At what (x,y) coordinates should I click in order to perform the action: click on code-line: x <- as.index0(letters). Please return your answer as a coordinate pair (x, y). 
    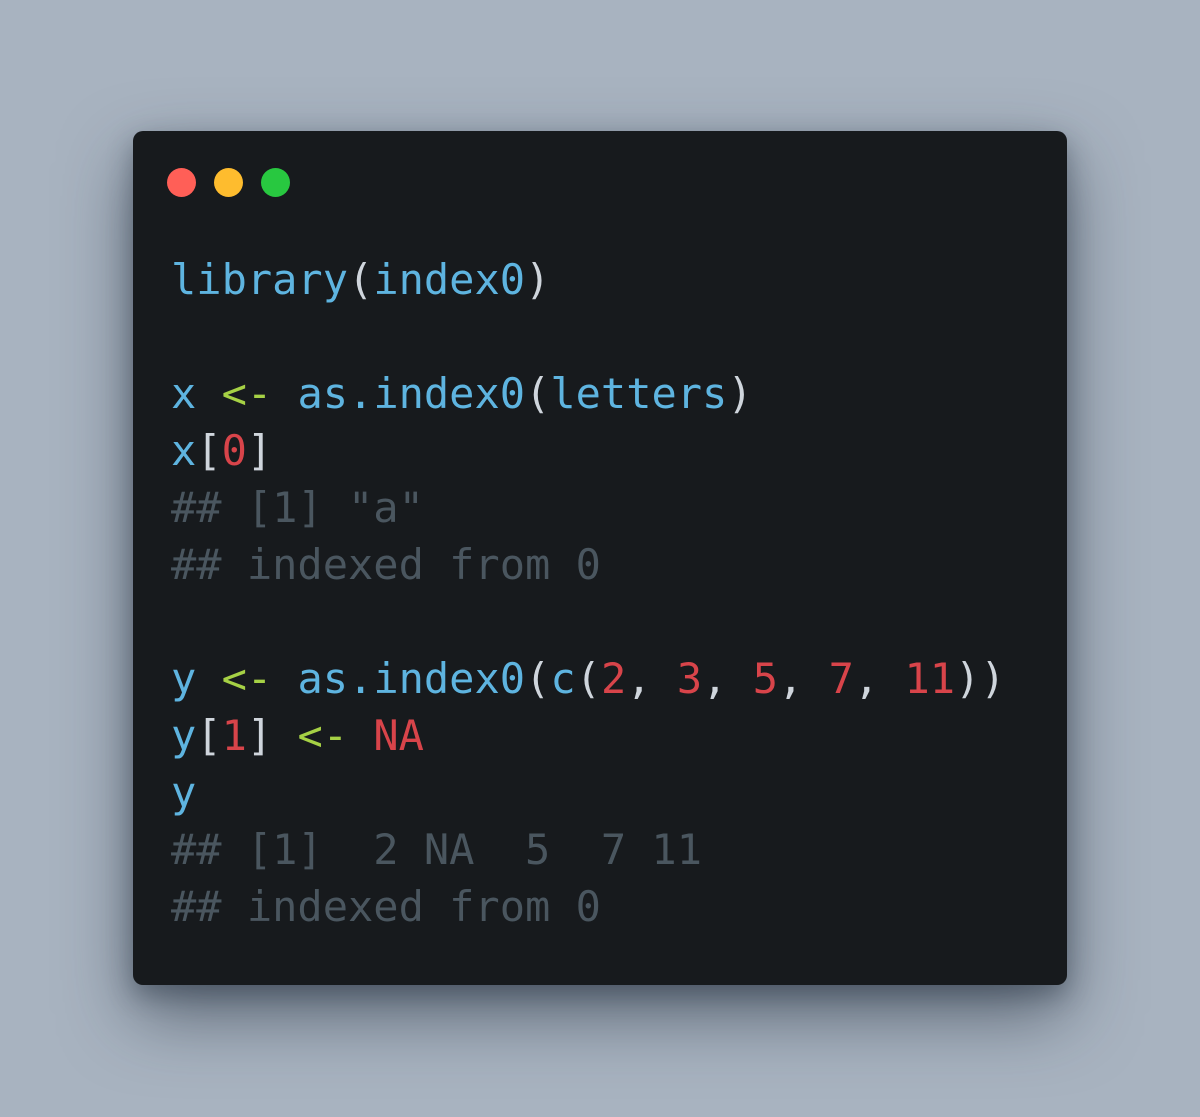
    Looking at the image, I should click on (588, 393).